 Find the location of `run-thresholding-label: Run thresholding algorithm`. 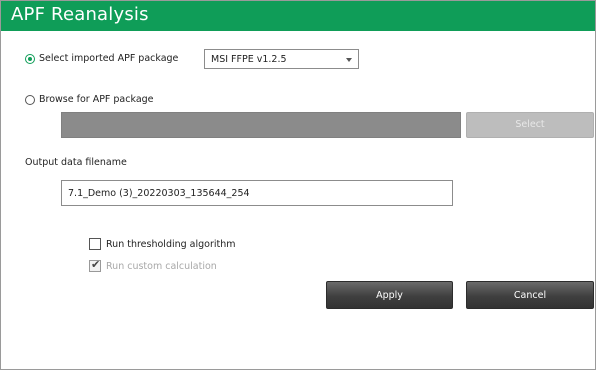

run-thresholding-label: Run thresholding algorithm is located at coordinates (171, 244).